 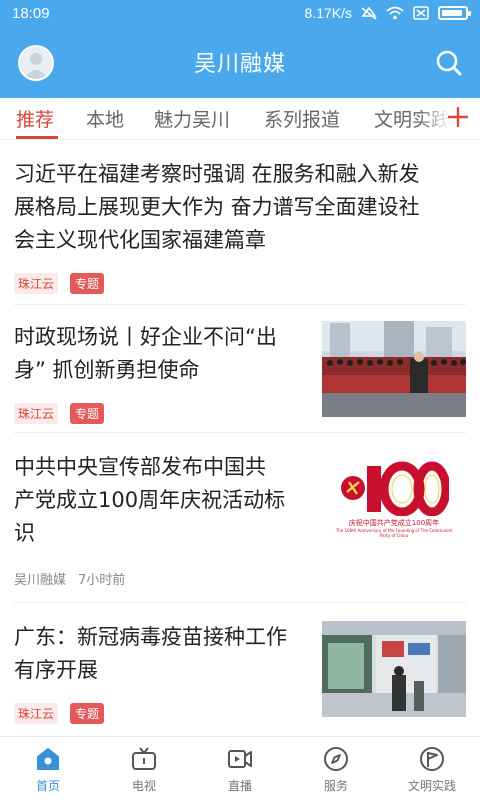 I want to click on mute-icon, so click(x=369, y=13).